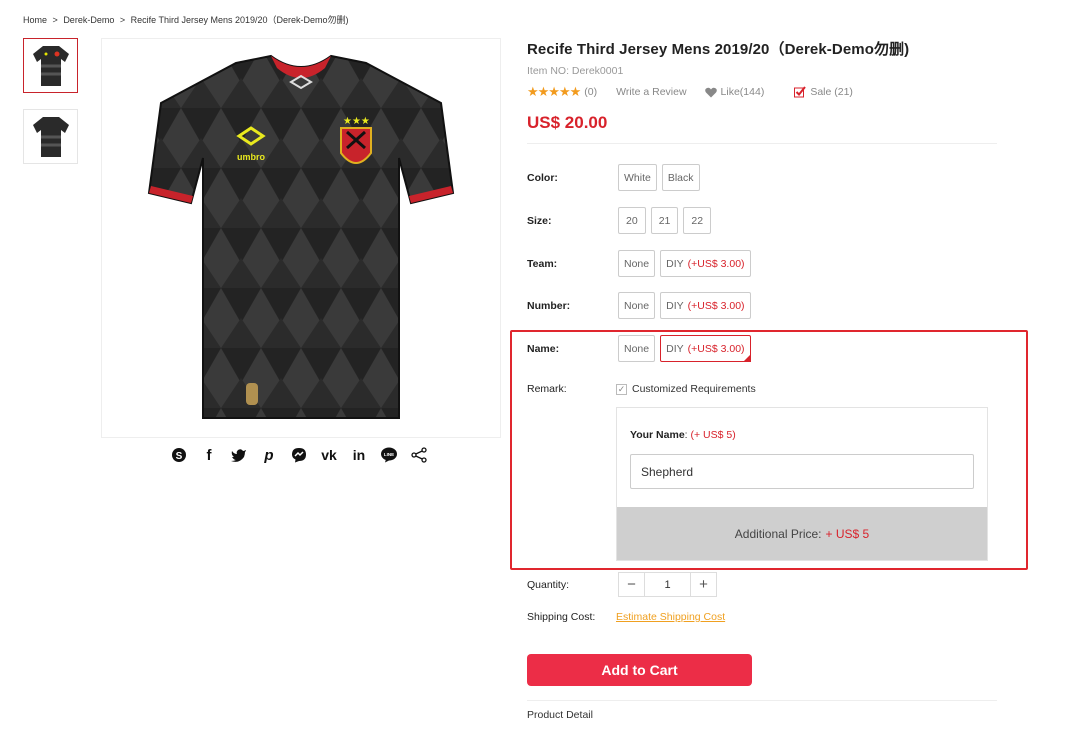 The width and height of the screenshot is (1080, 734). I want to click on number-option-row: Number: None DIY (+US$ 3.00), so click(639, 305).